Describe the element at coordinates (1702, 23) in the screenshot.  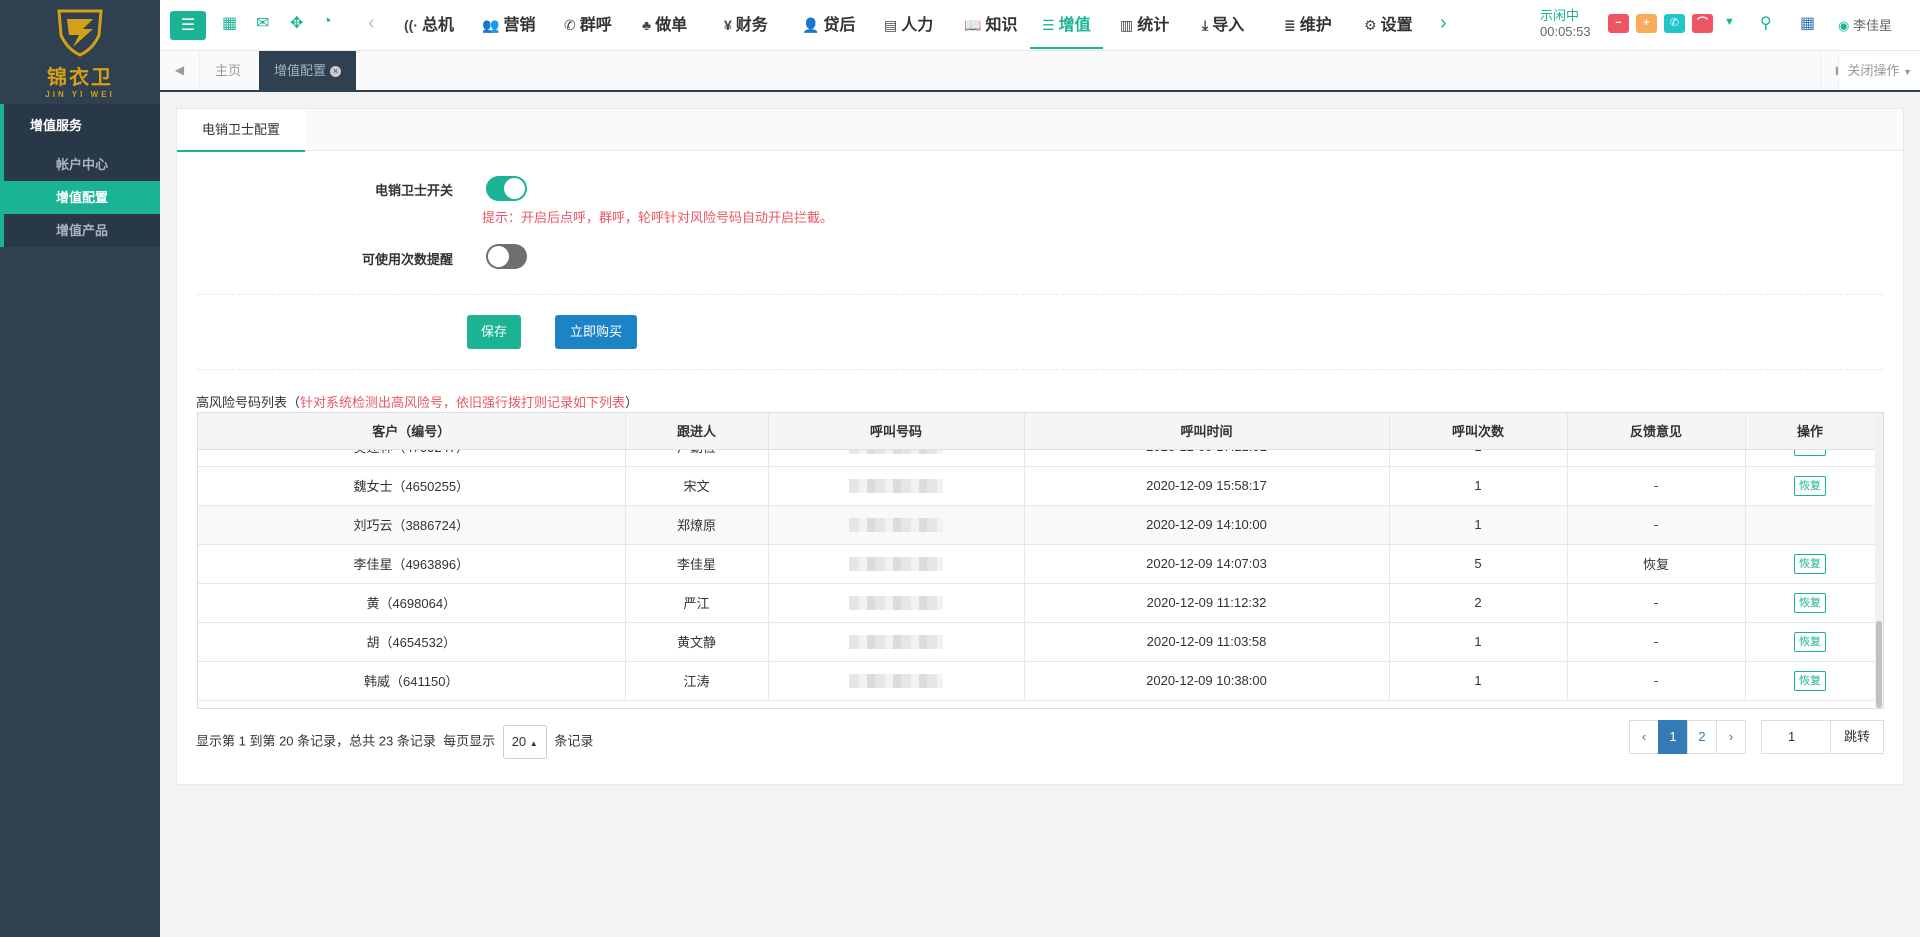
I see `hangup-button: ⌒` at that location.